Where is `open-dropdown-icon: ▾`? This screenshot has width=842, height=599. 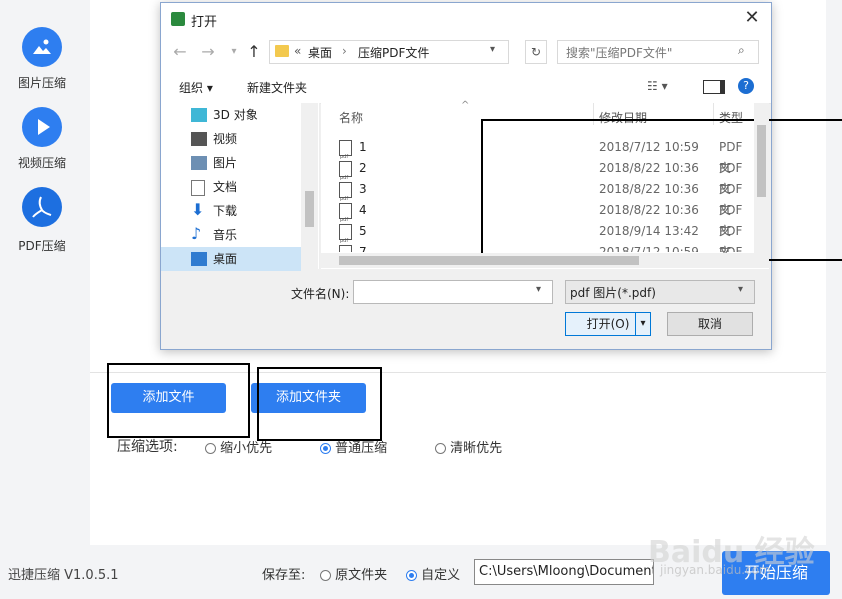
open-dropdown-icon: ▾ is located at coordinates (642, 324).